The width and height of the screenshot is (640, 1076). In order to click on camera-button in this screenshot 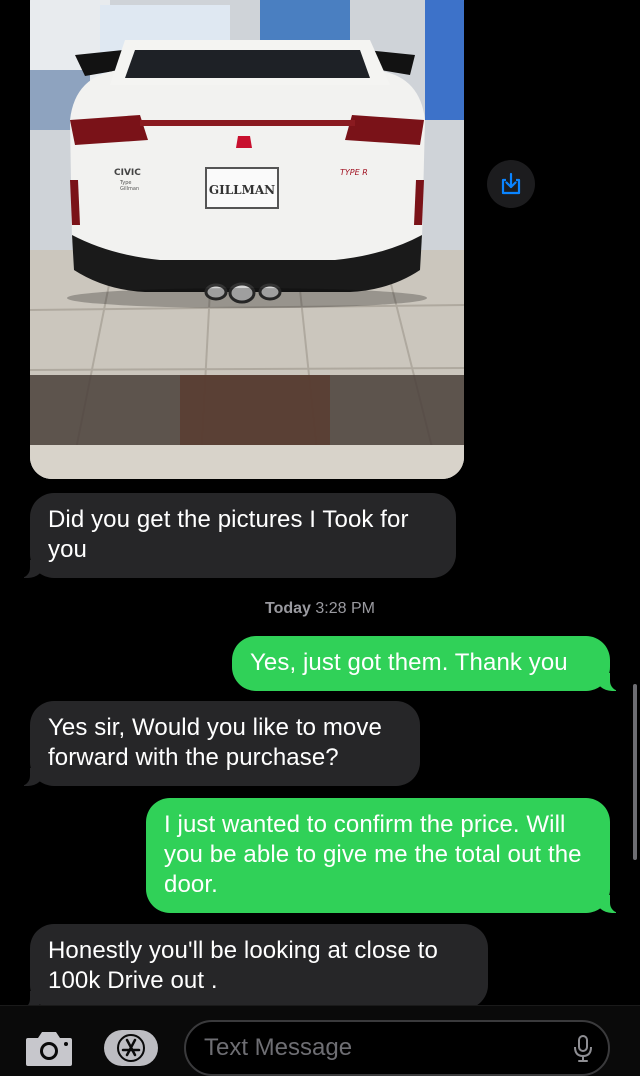, I will do `click(49, 1048)`.